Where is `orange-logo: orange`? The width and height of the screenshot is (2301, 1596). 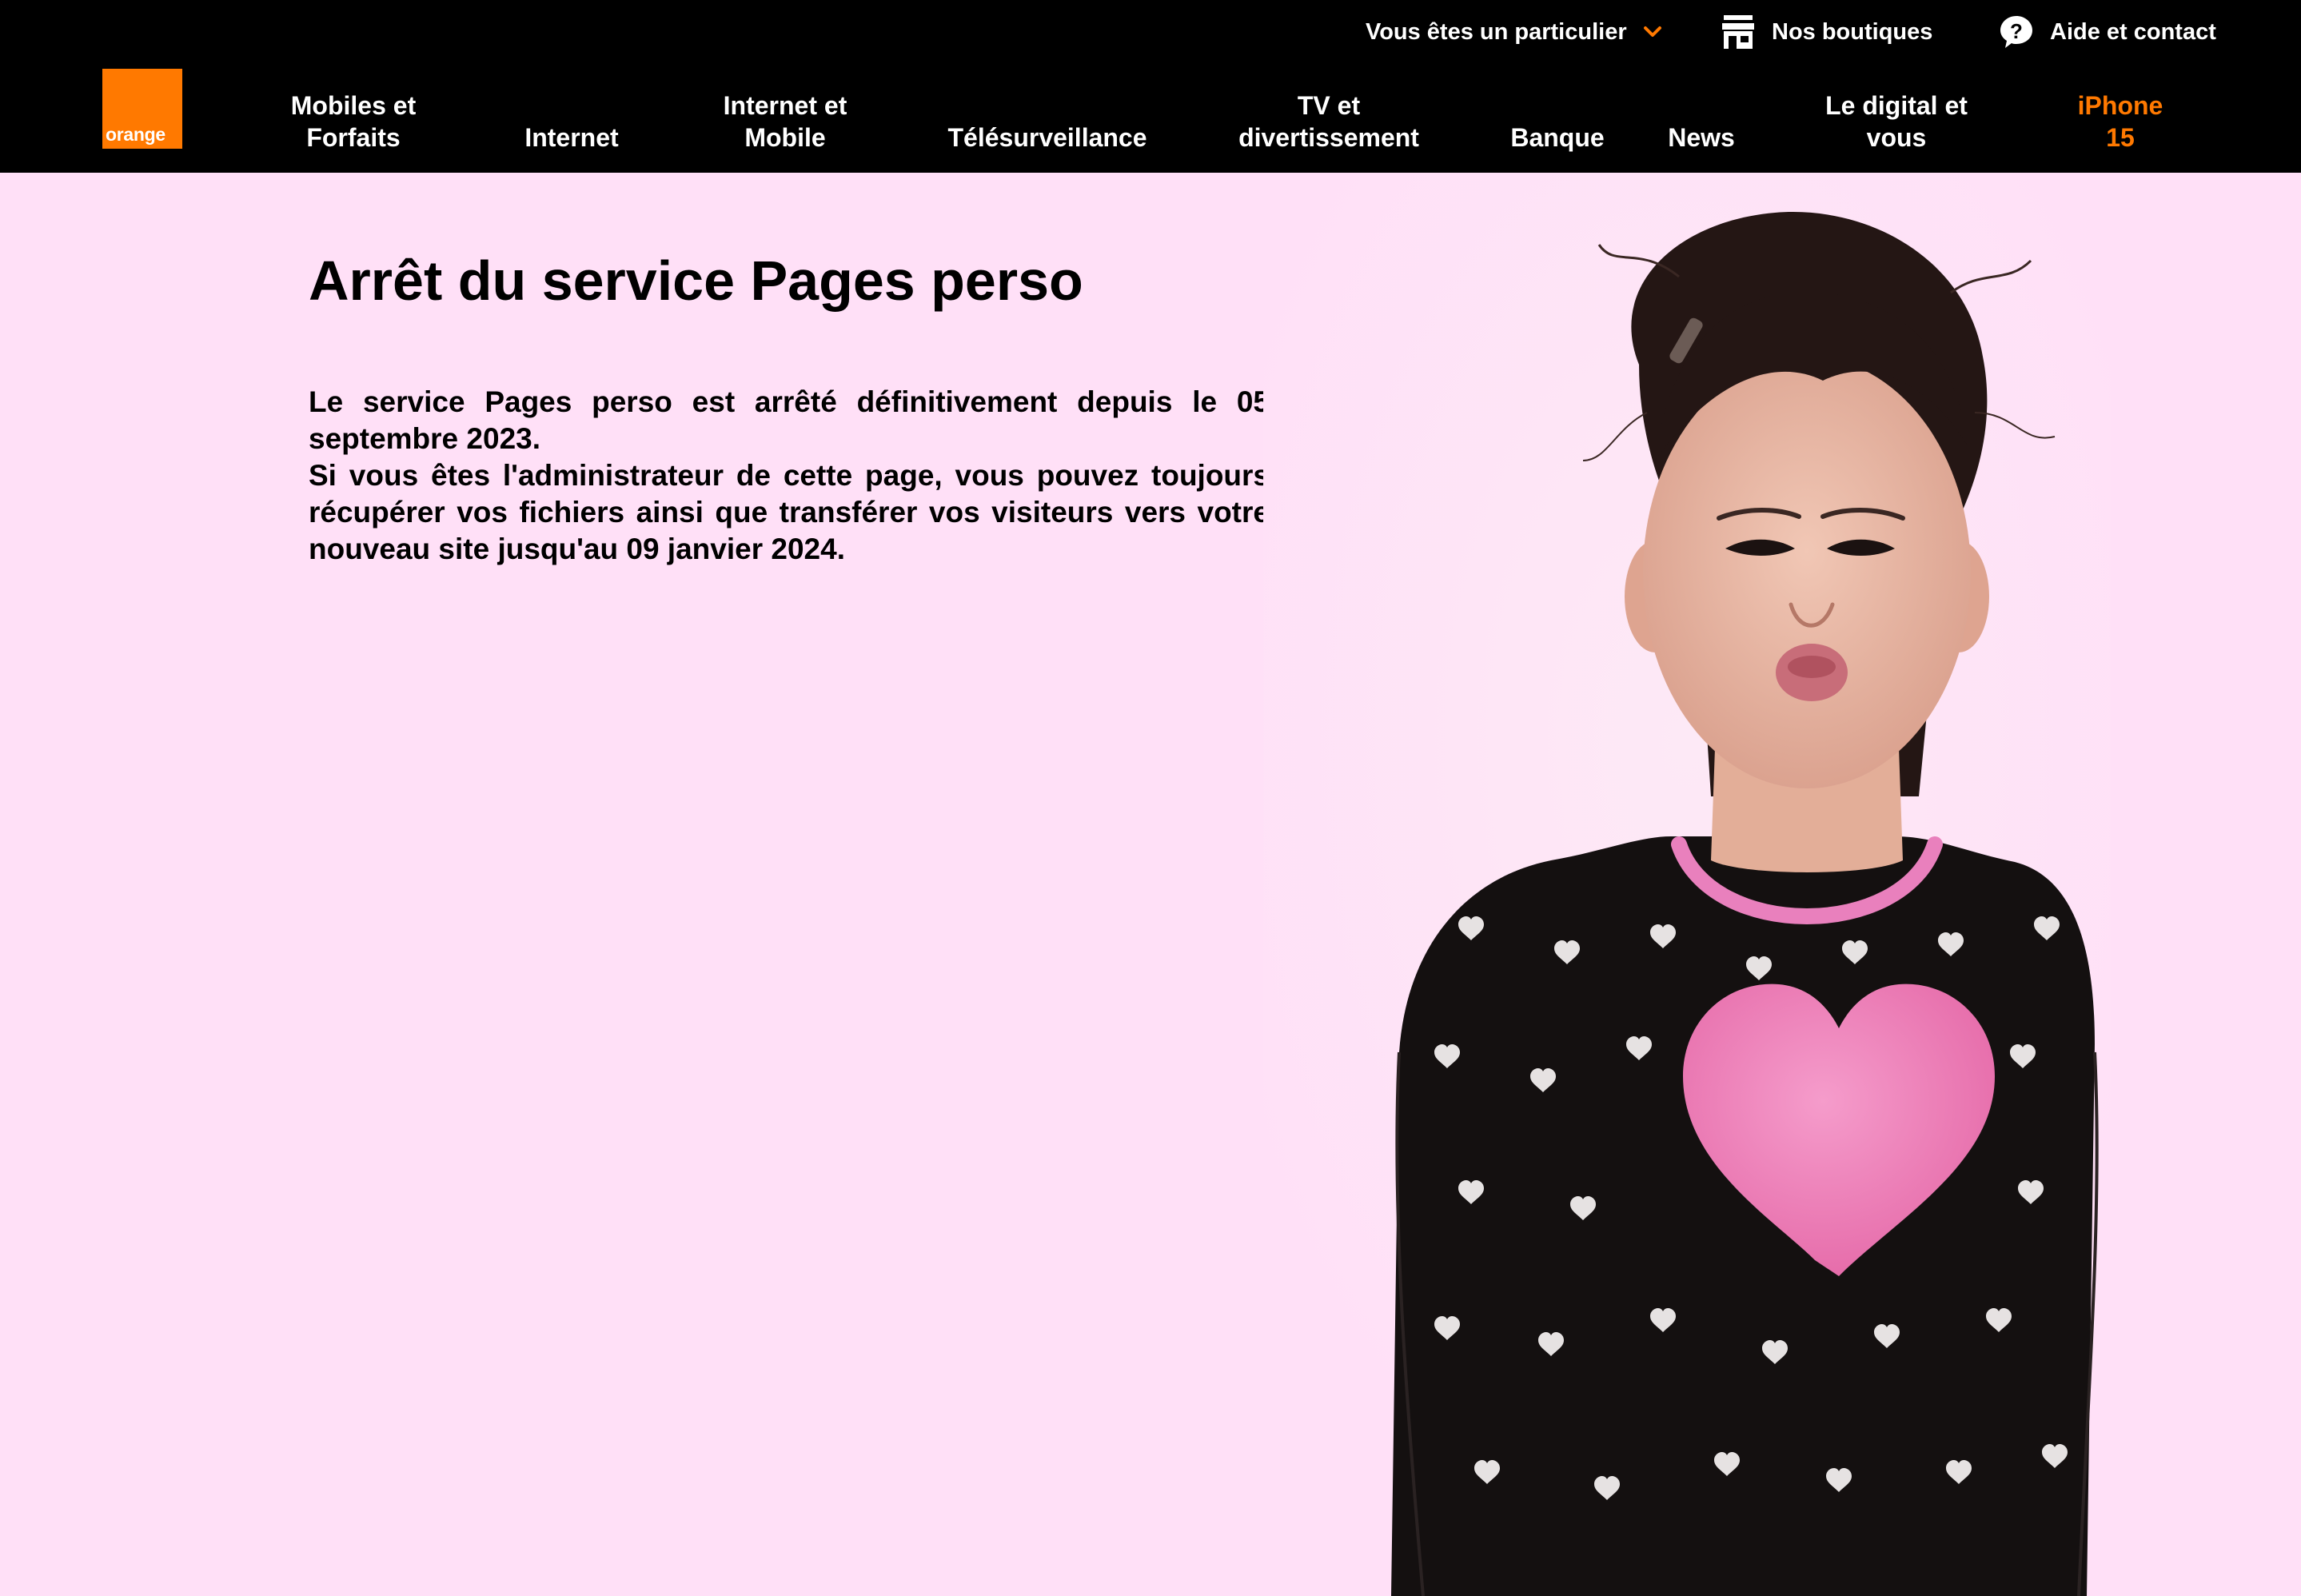
orange-logo: orange is located at coordinates (142, 109).